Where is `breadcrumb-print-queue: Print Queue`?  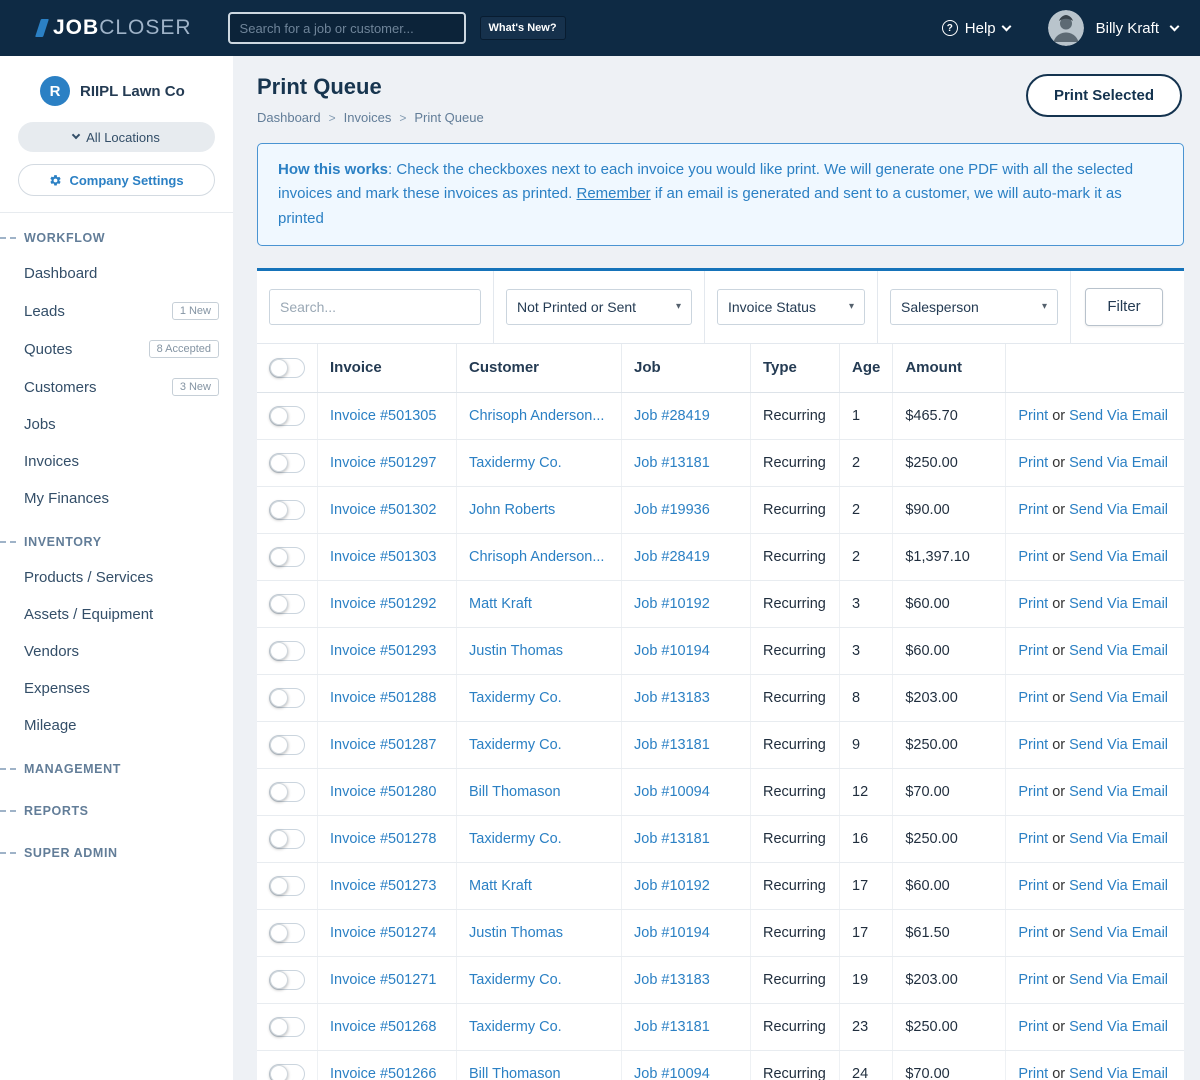 breadcrumb-print-queue: Print Queue is located at coordinates (448, 117).